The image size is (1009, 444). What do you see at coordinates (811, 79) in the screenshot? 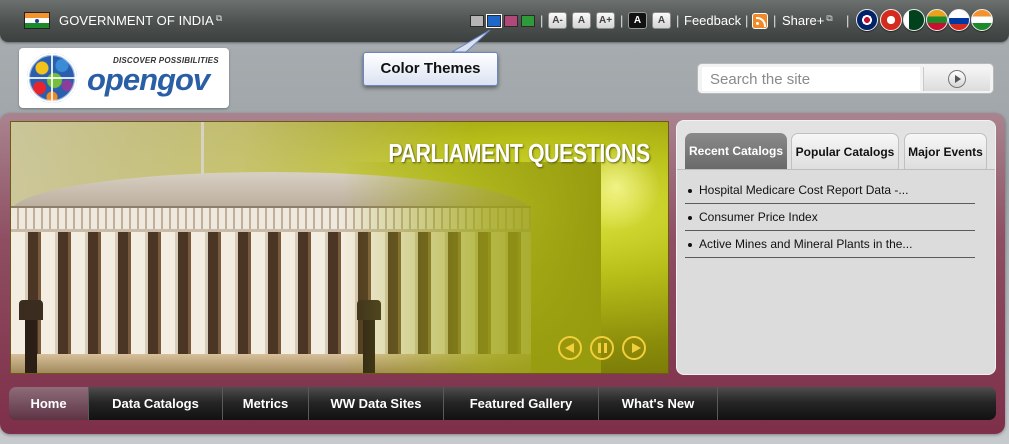
I see `search-input` at bounding box center [811, 79].